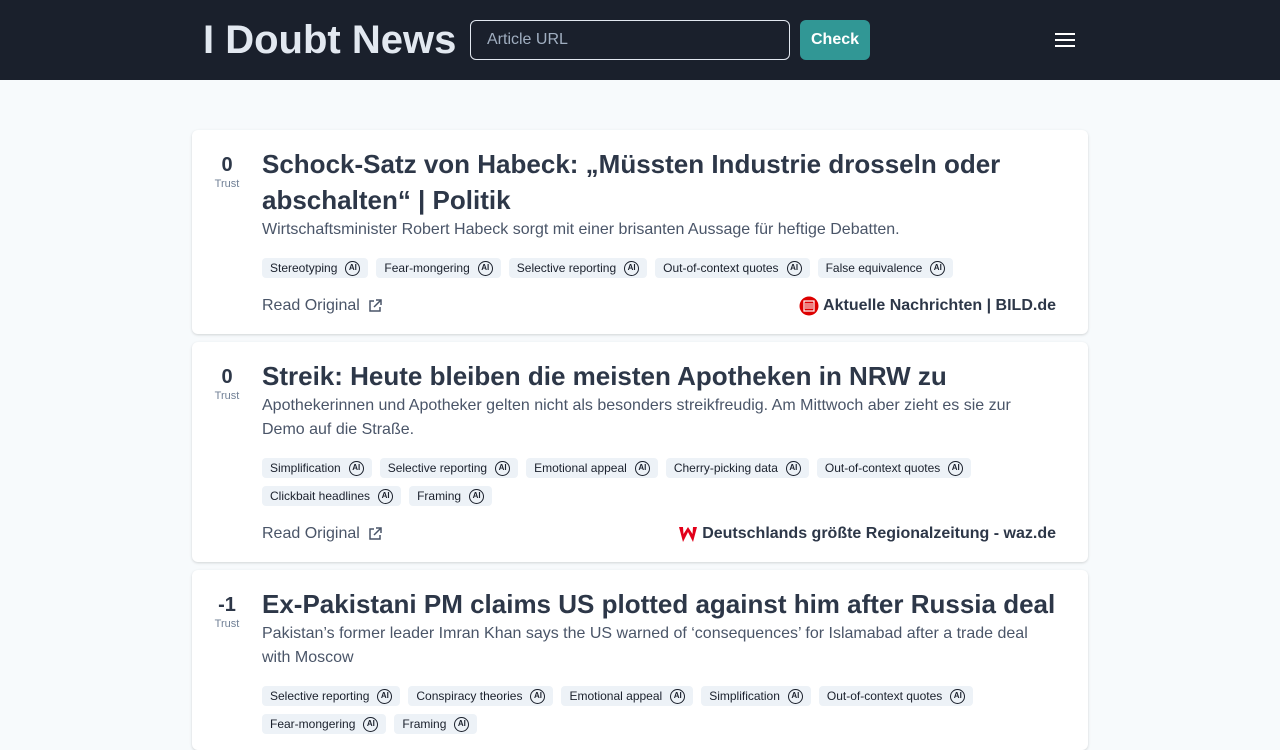  I want to click on tag-label: Cherry-picking data, so click(725, 468).